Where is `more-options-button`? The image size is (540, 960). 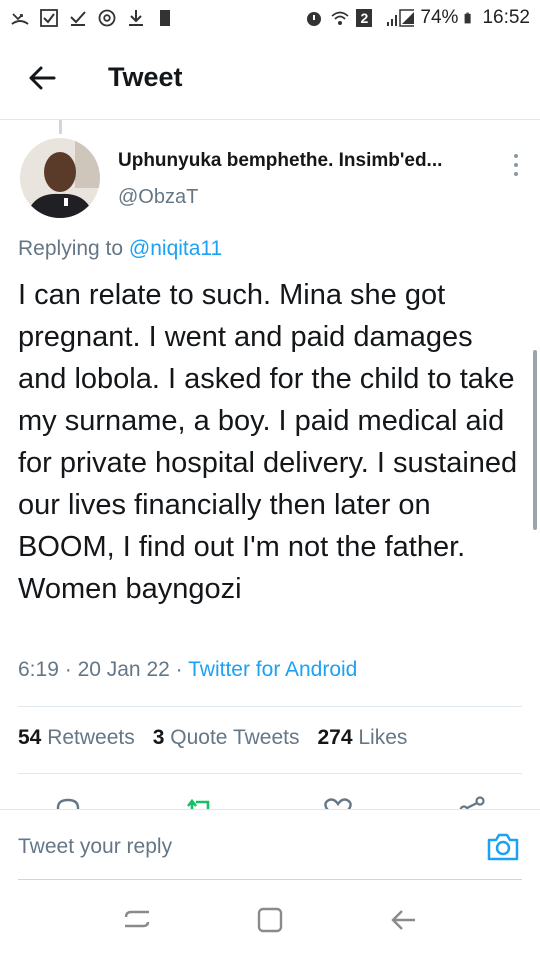
more-options-button is located at coordinates (516, 165).